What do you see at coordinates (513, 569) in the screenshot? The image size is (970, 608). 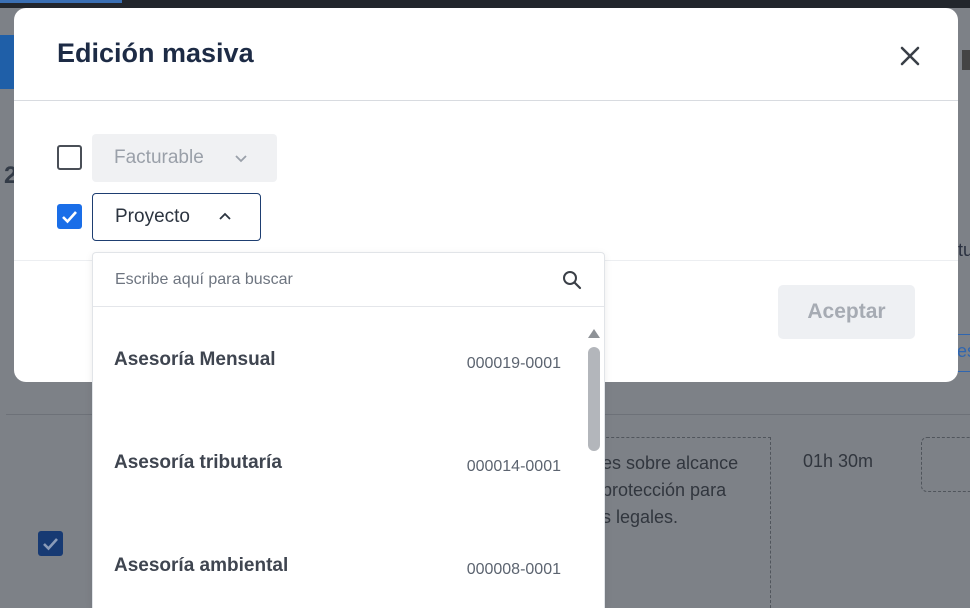 I see `project-code: 000008-0001` at bounding box center [513, 569].